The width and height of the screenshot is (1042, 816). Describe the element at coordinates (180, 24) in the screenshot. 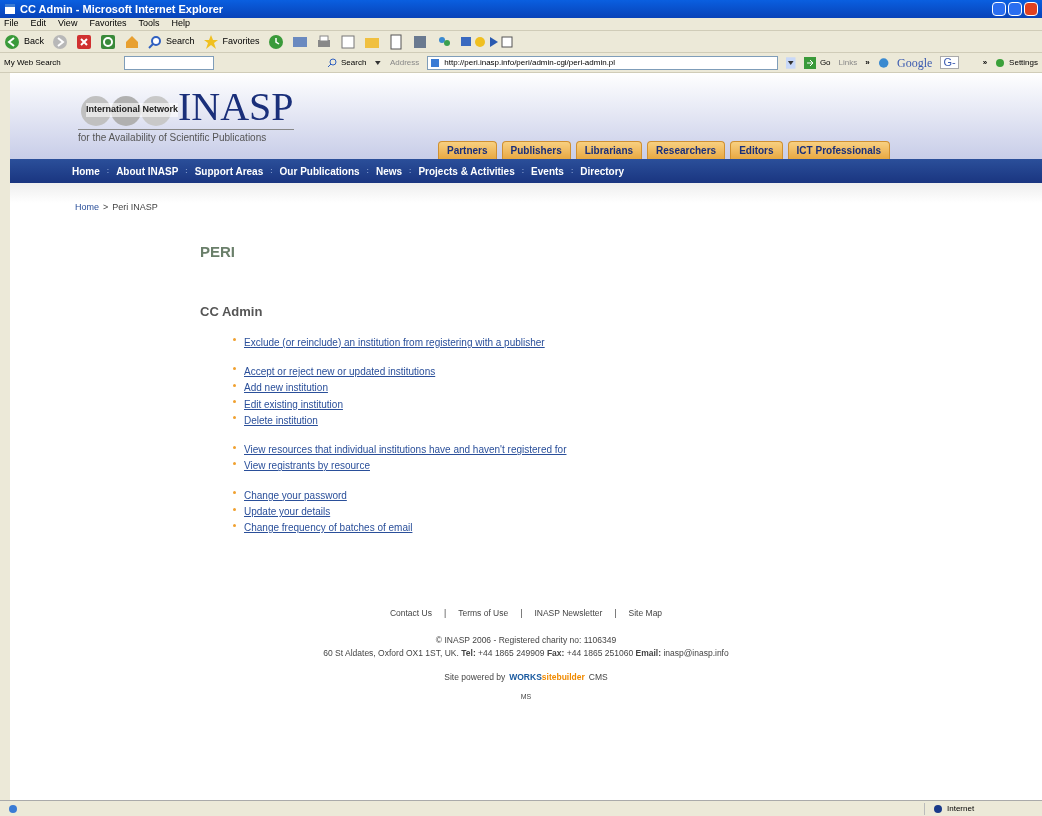

I see `menu-item: Help` at that location.